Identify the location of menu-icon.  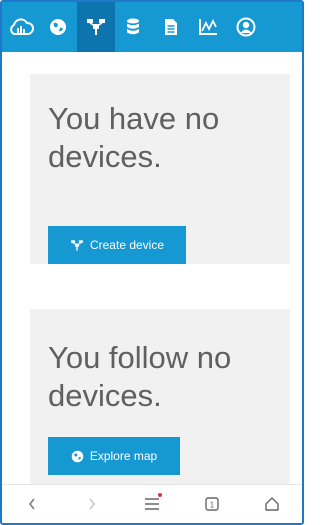
(152, 504).